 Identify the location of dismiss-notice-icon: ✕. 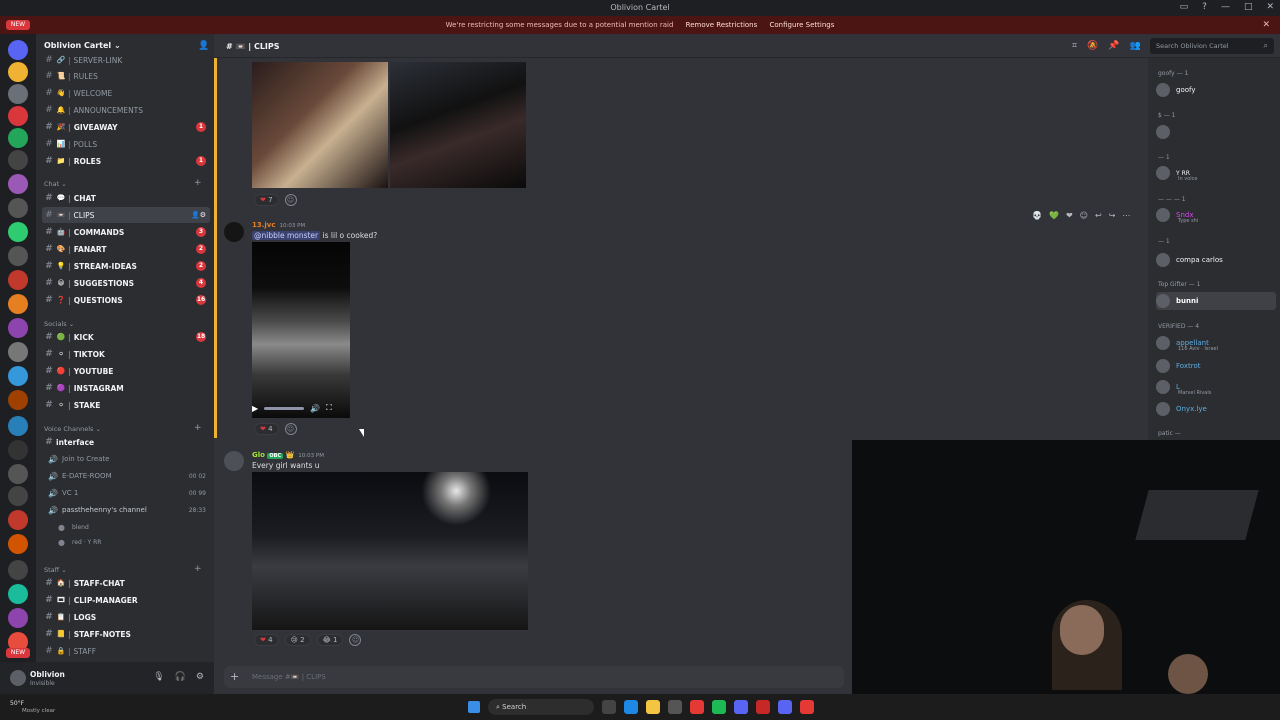
(1266, 25).